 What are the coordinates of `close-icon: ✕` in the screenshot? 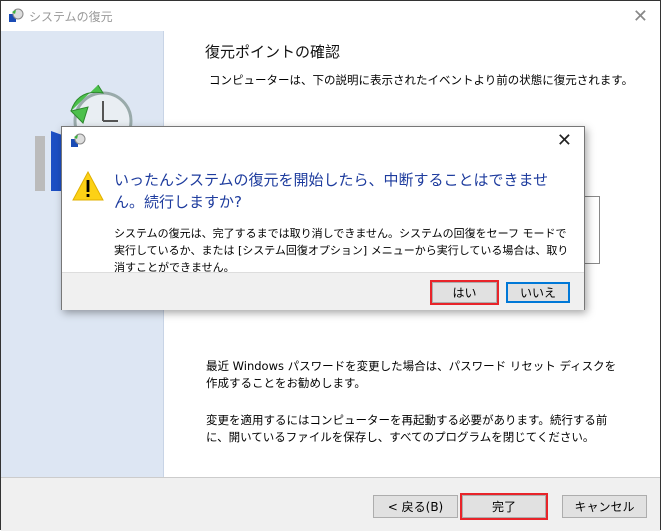 It's located at (640, 16).